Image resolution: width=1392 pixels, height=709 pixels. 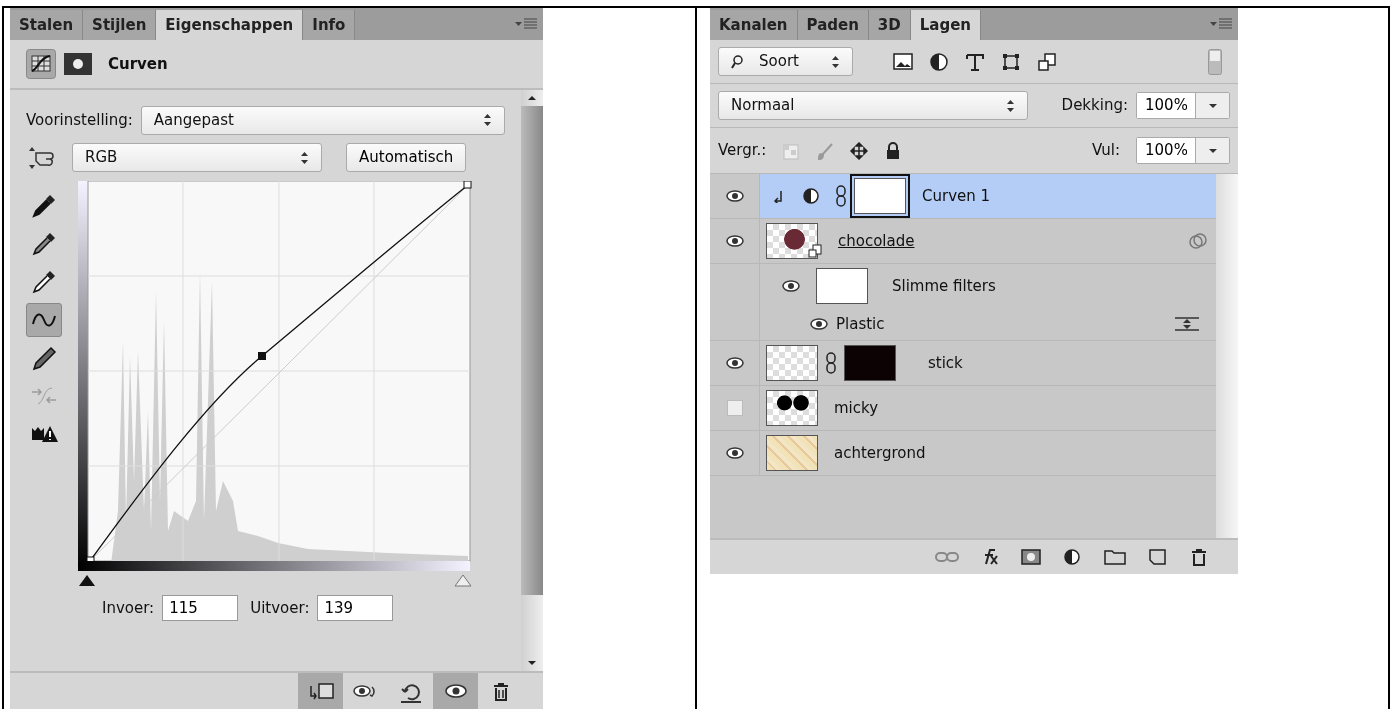 I want to click on image-filter-icon, so click(x=903, y=61).